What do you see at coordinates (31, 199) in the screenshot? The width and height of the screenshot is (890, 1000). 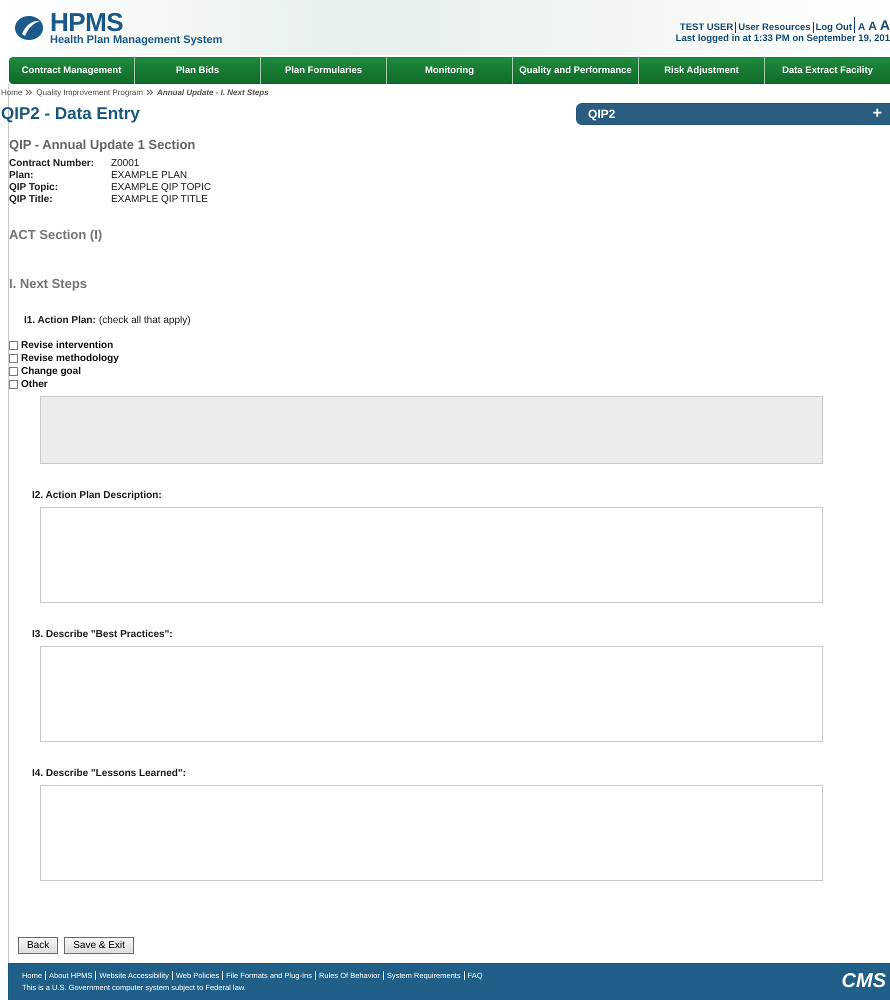 I see `detail-label: QIP Title:` at bounding box center [31, 199].